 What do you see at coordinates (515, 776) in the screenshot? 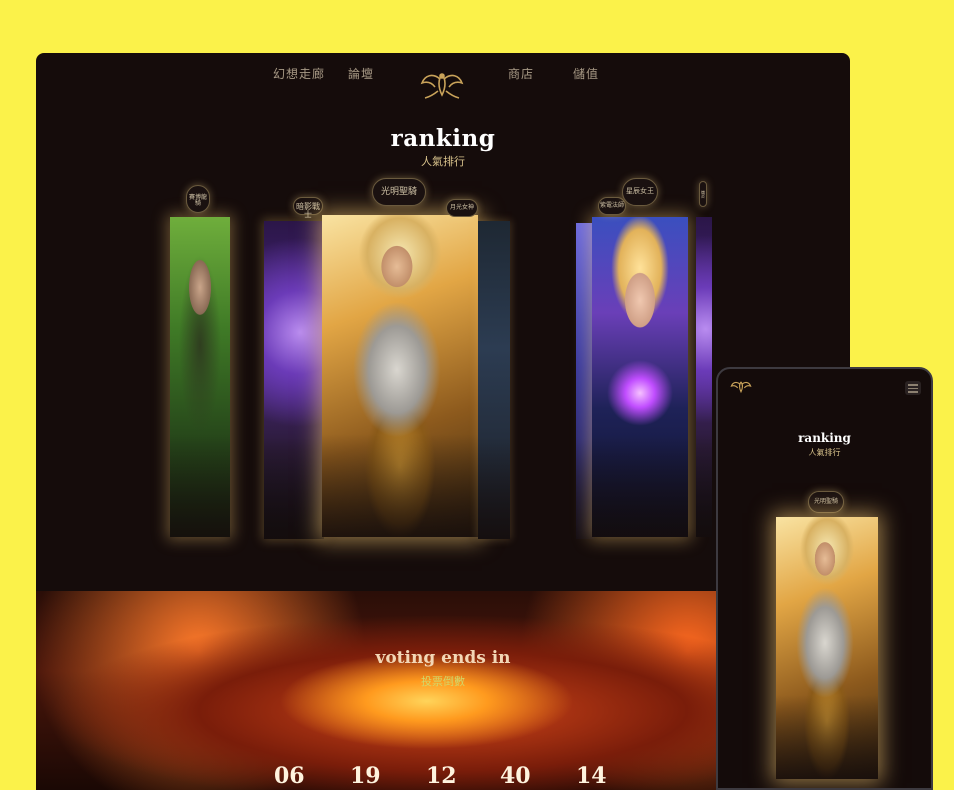
I see `countdown-seconds: 40` at bounding box center [515, 776].